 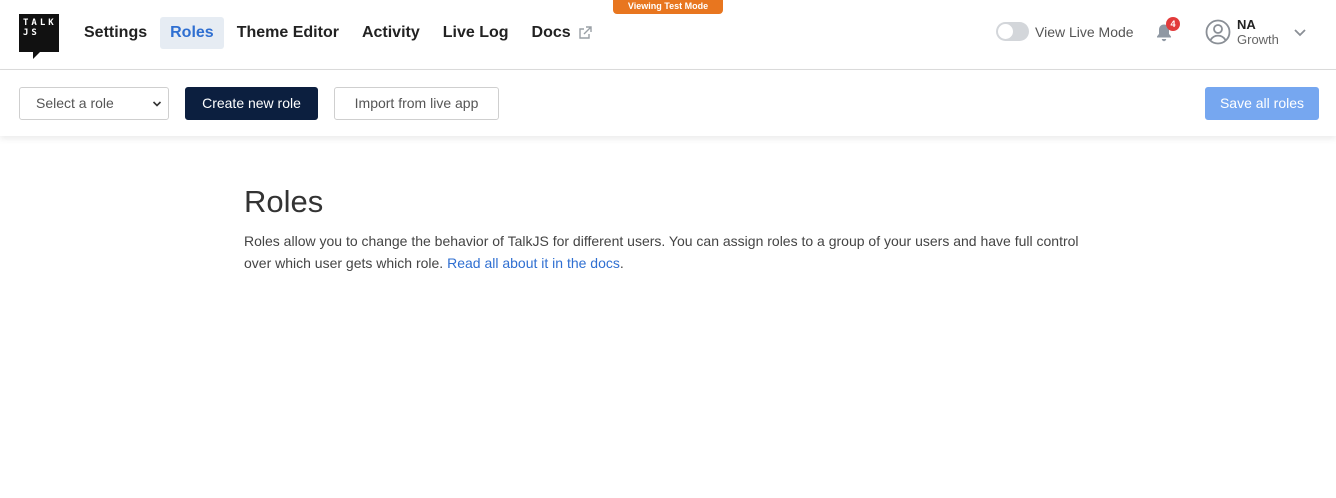 I want to click on nav-item-label: Theme Editor, so click(x=287, y=32).